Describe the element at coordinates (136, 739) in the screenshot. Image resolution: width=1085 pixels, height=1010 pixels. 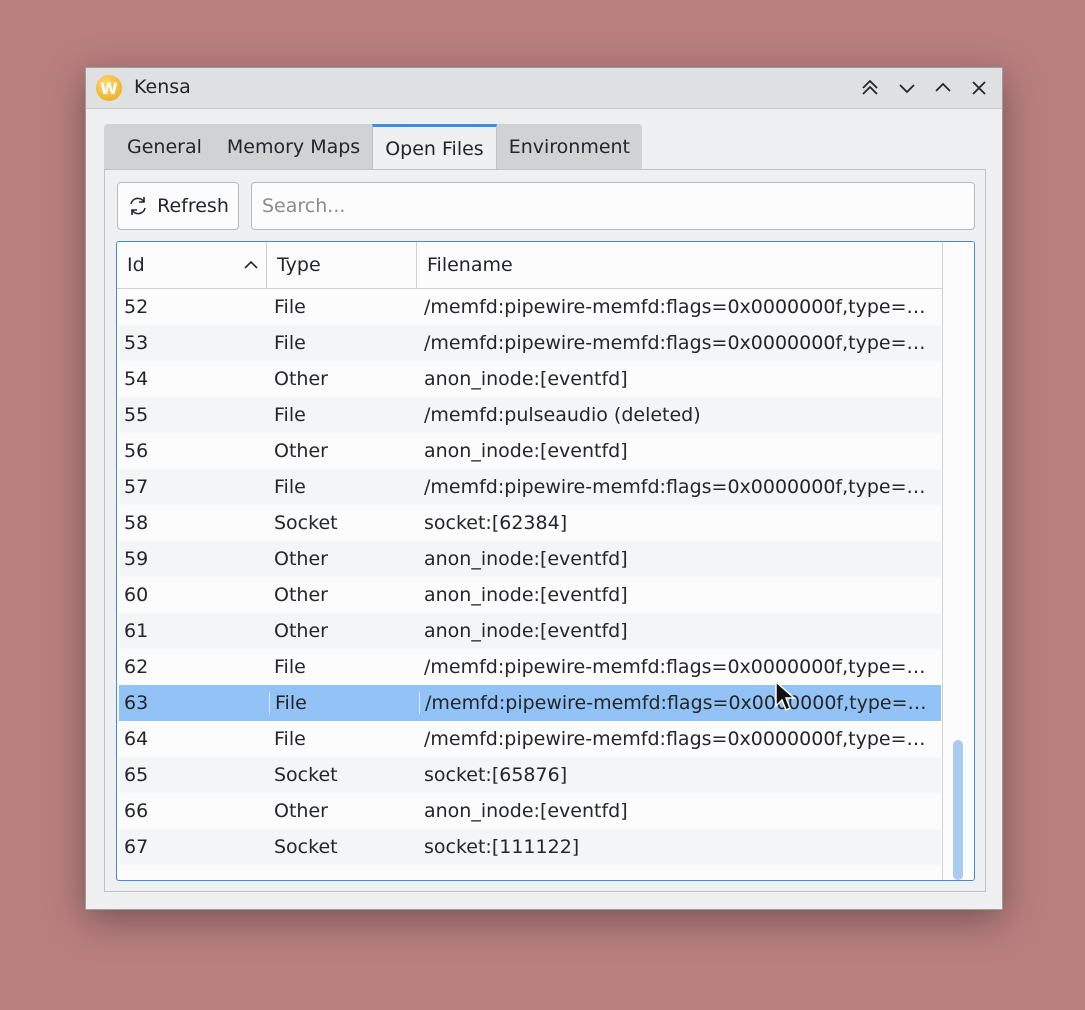
I see `cell-id: 64` at that location.